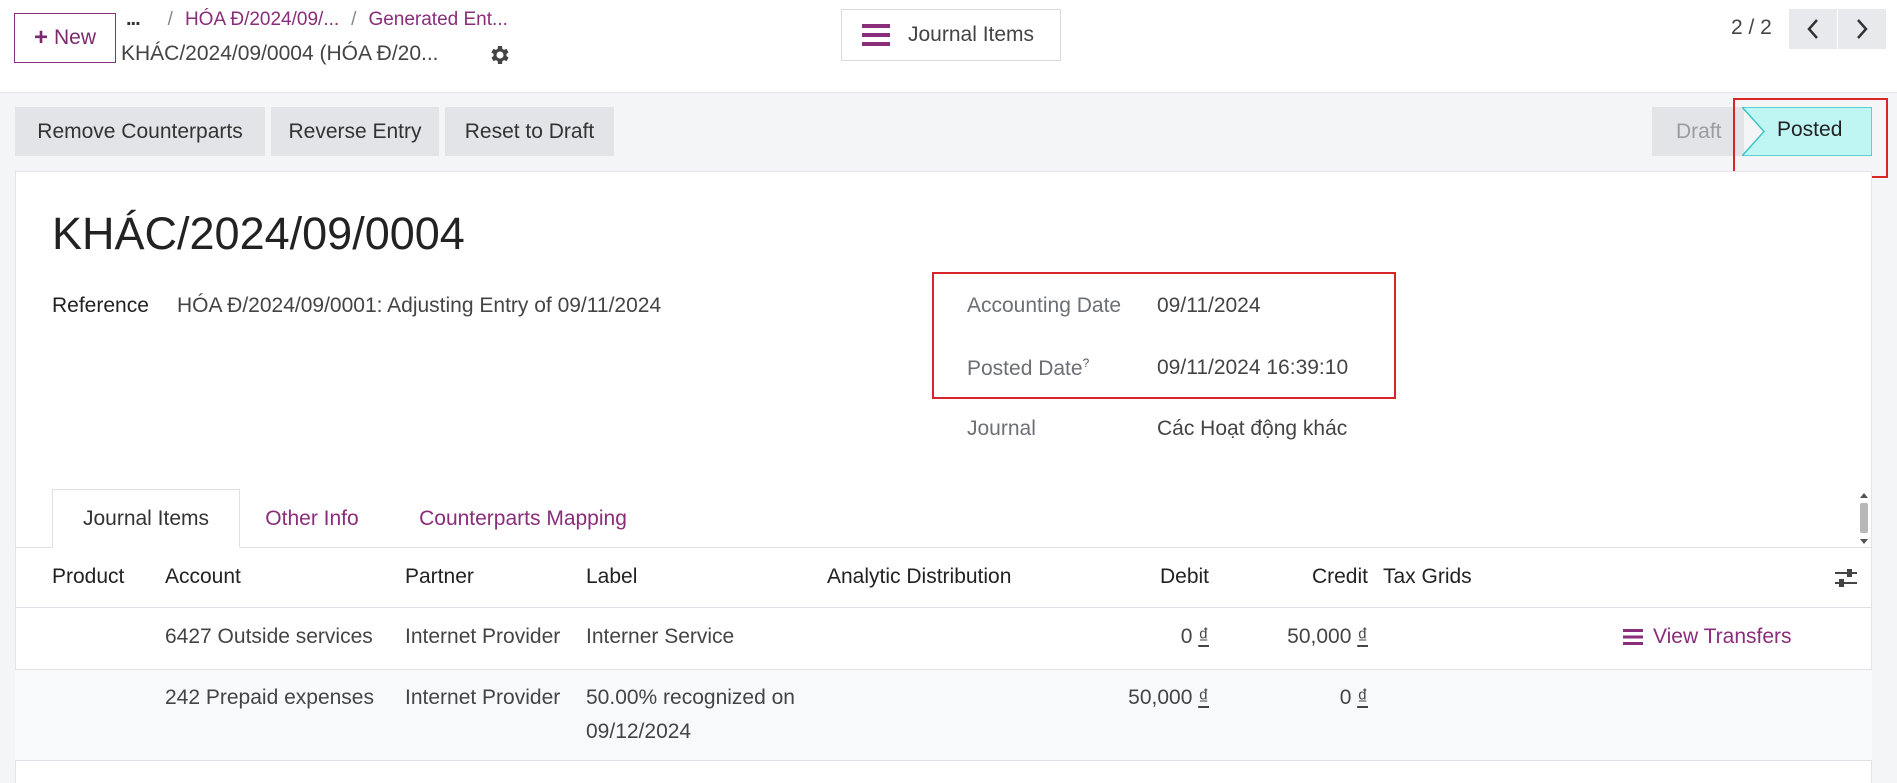 This screenshot has width=1897, height=783. What do you see at coordinates (258, 233) in the screenshot?
I see `entry-title: KHÁC/2024/09/0004` at bounding box center [258, 233].